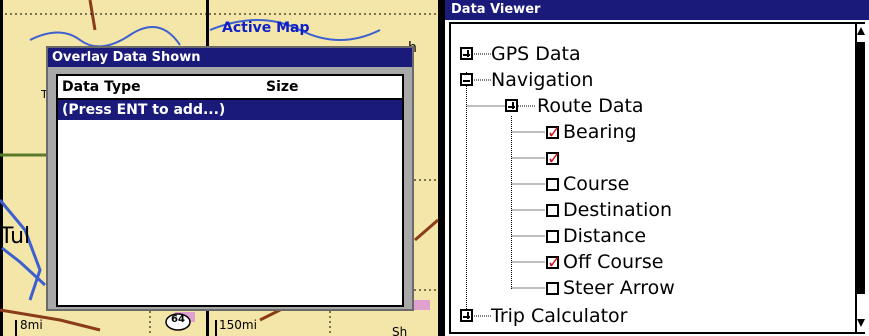 Image resolution: width=869 pixels, height=336 pixels. Describe the element at coordinates (590, 106) in the screenshot. I see `tree-item-label: Route Data` at that location.